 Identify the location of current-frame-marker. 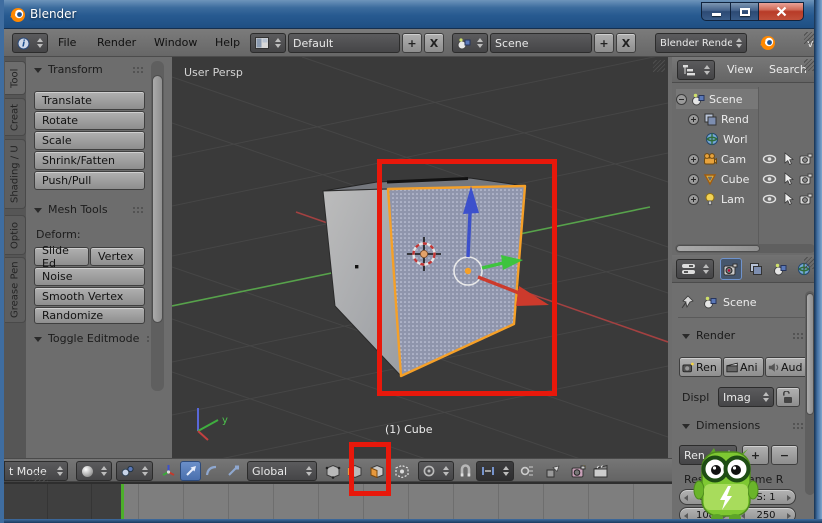
(122, 500).